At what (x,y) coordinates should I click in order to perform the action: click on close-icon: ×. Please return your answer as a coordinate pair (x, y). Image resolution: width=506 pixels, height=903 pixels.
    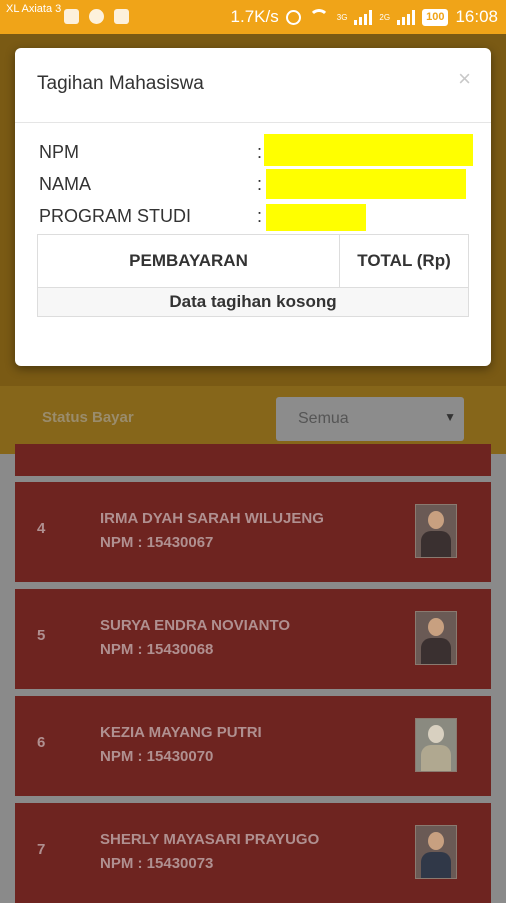
    Looking at the image, I should click on (464, 79).